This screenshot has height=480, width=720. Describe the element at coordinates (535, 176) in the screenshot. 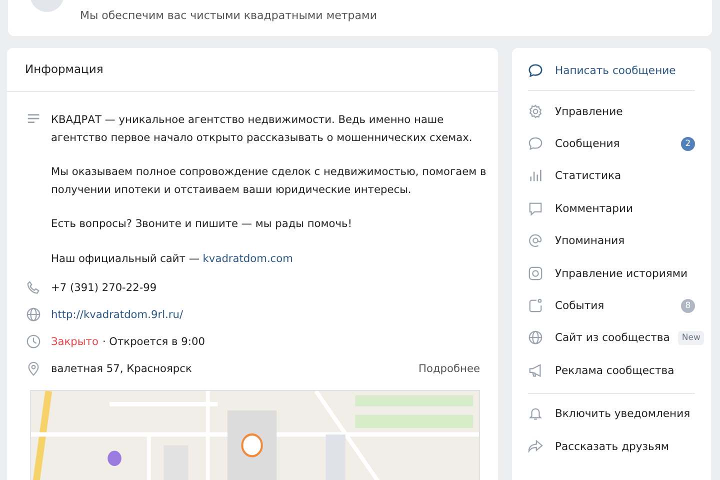

I see `bar-chart-icon` at that location.